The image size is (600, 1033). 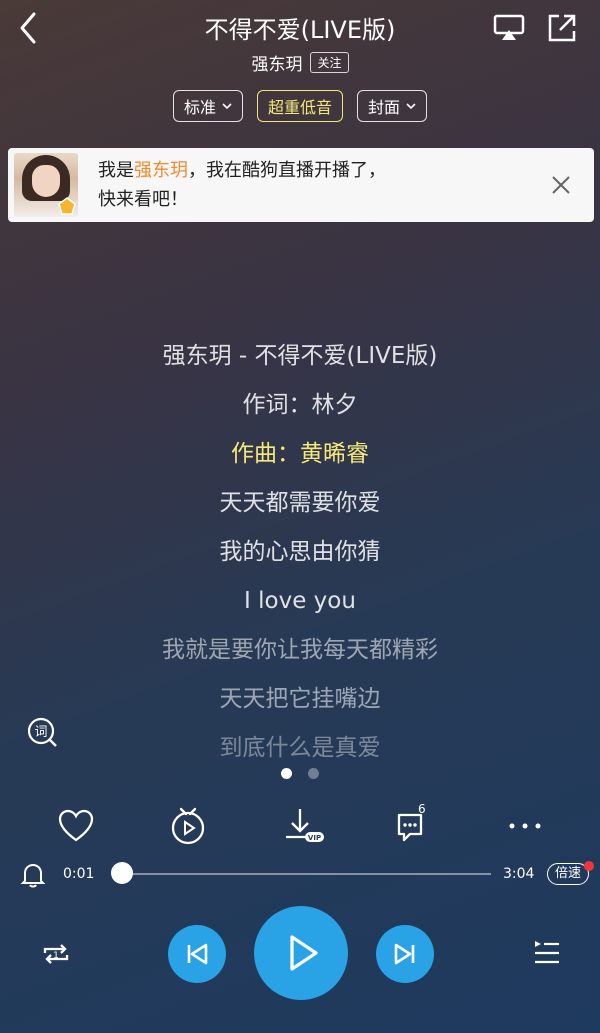 What do you see at coordinates (305, 874) in the screenshot?
I see `progress-track` at bounding box center [305, 874].